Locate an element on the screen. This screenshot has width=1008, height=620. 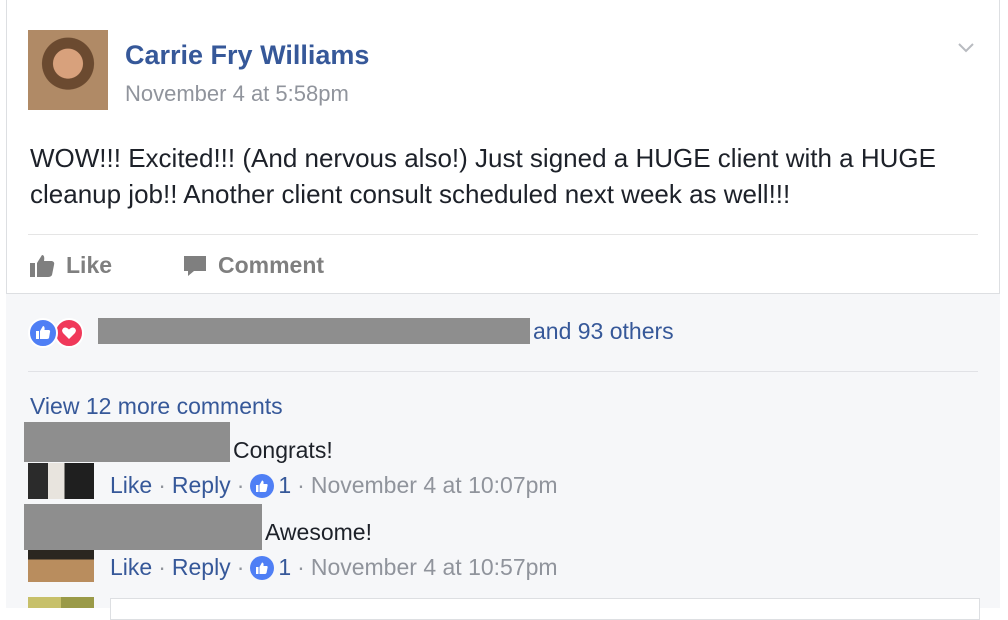
chevron-down-icon is located at coordinates (966, 47).